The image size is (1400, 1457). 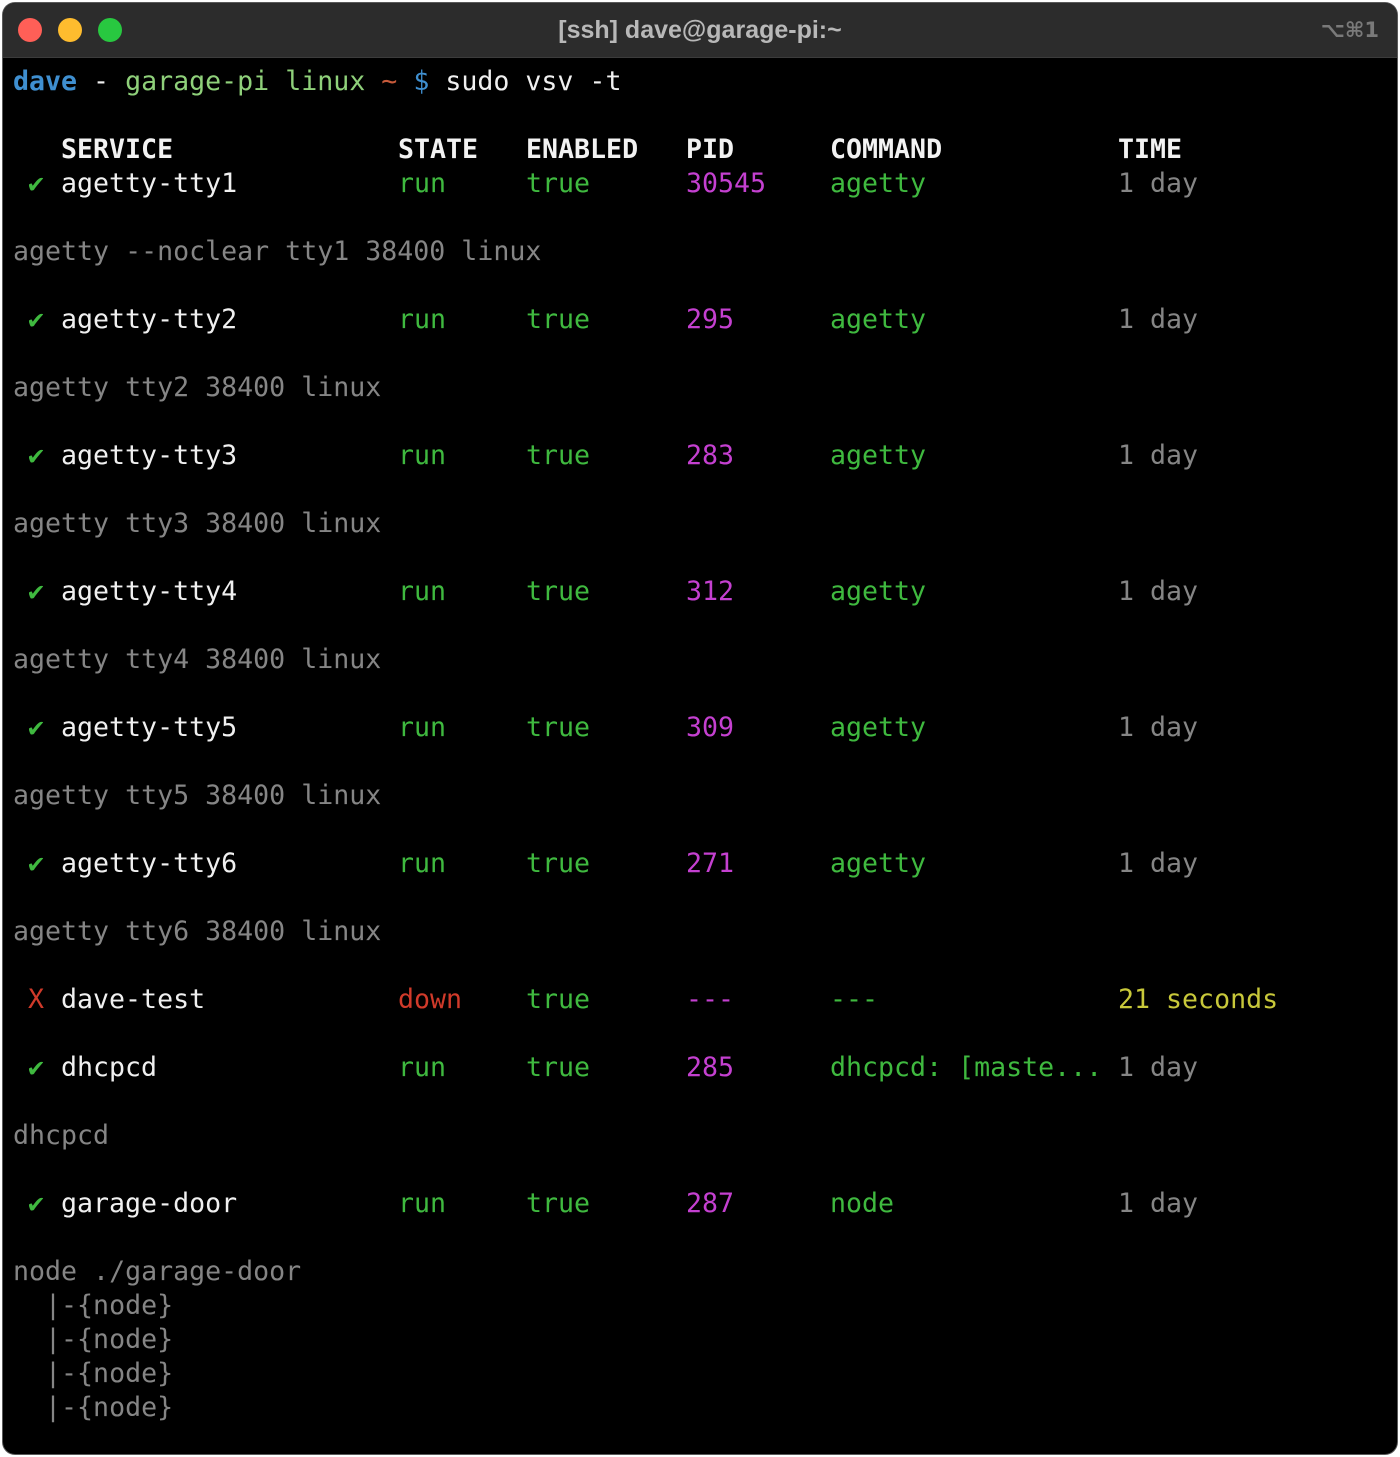 I want to click on service-time: 21 seconds, so click(x=1198, y=999).